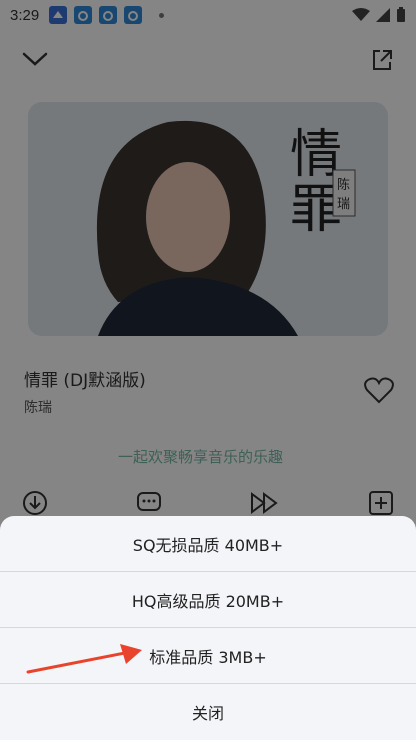 This screenshot has width=416, height=740. I want to click on close-button: 关闭, so click(208, 712).